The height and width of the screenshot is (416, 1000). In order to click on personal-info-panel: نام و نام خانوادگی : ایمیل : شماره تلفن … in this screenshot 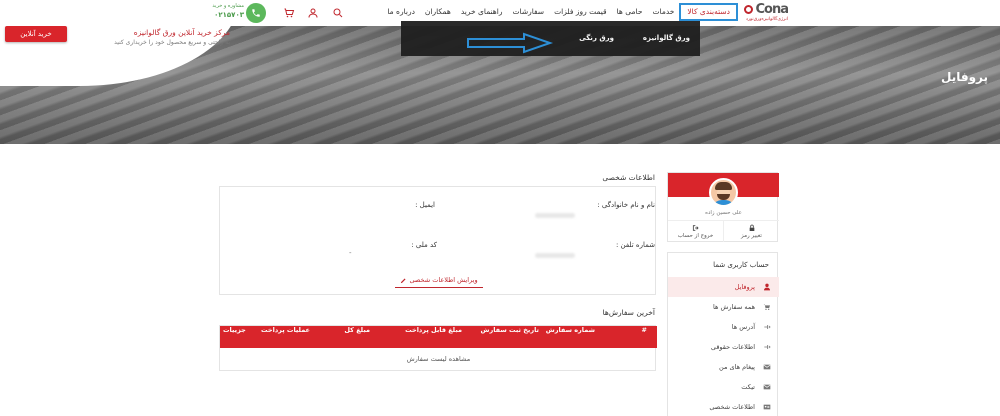, I will do `click(437, 240)`.